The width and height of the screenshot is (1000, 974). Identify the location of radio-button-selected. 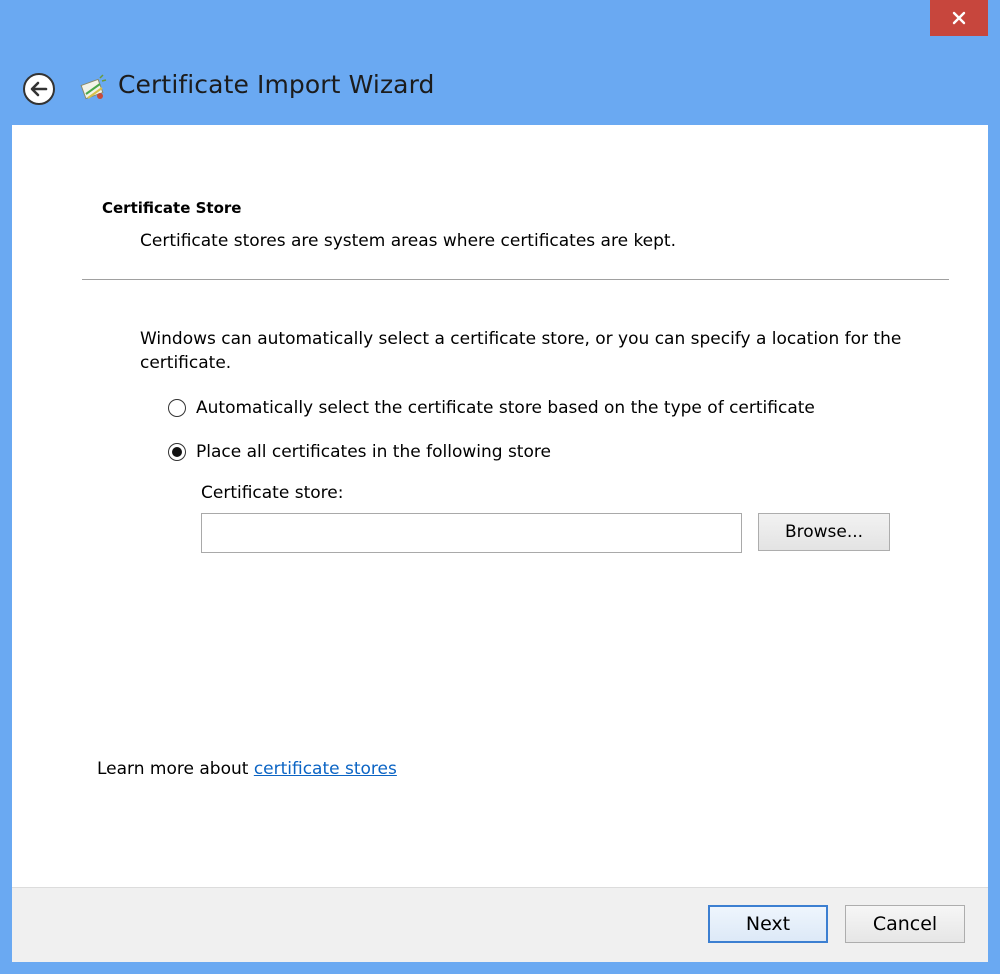
(177, 452).